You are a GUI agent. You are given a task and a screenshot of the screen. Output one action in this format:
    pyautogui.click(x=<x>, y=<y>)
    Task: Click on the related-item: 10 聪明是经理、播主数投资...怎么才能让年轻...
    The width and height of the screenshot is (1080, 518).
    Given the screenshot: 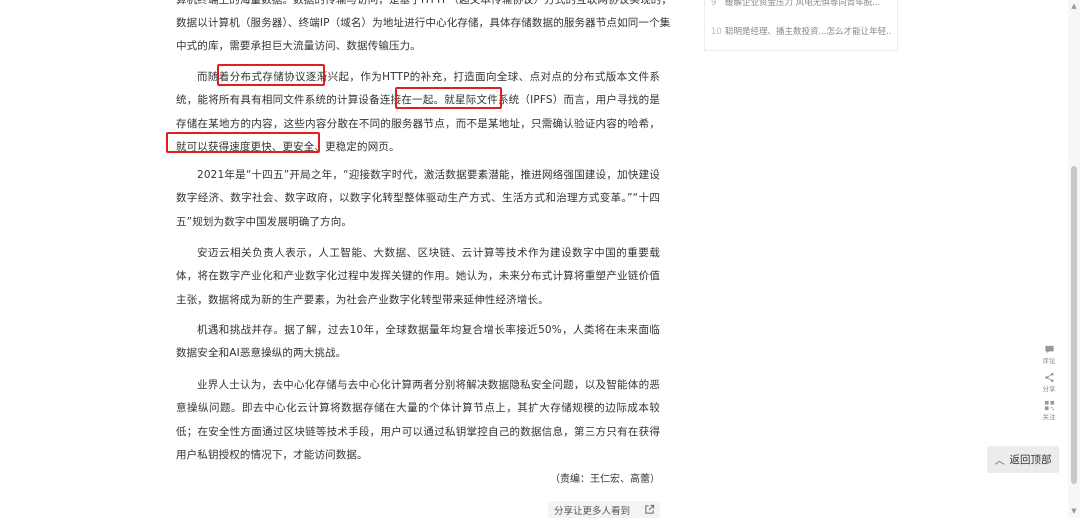 What is the action you would take?
    pyautogui.click(x=801, y=31)
    